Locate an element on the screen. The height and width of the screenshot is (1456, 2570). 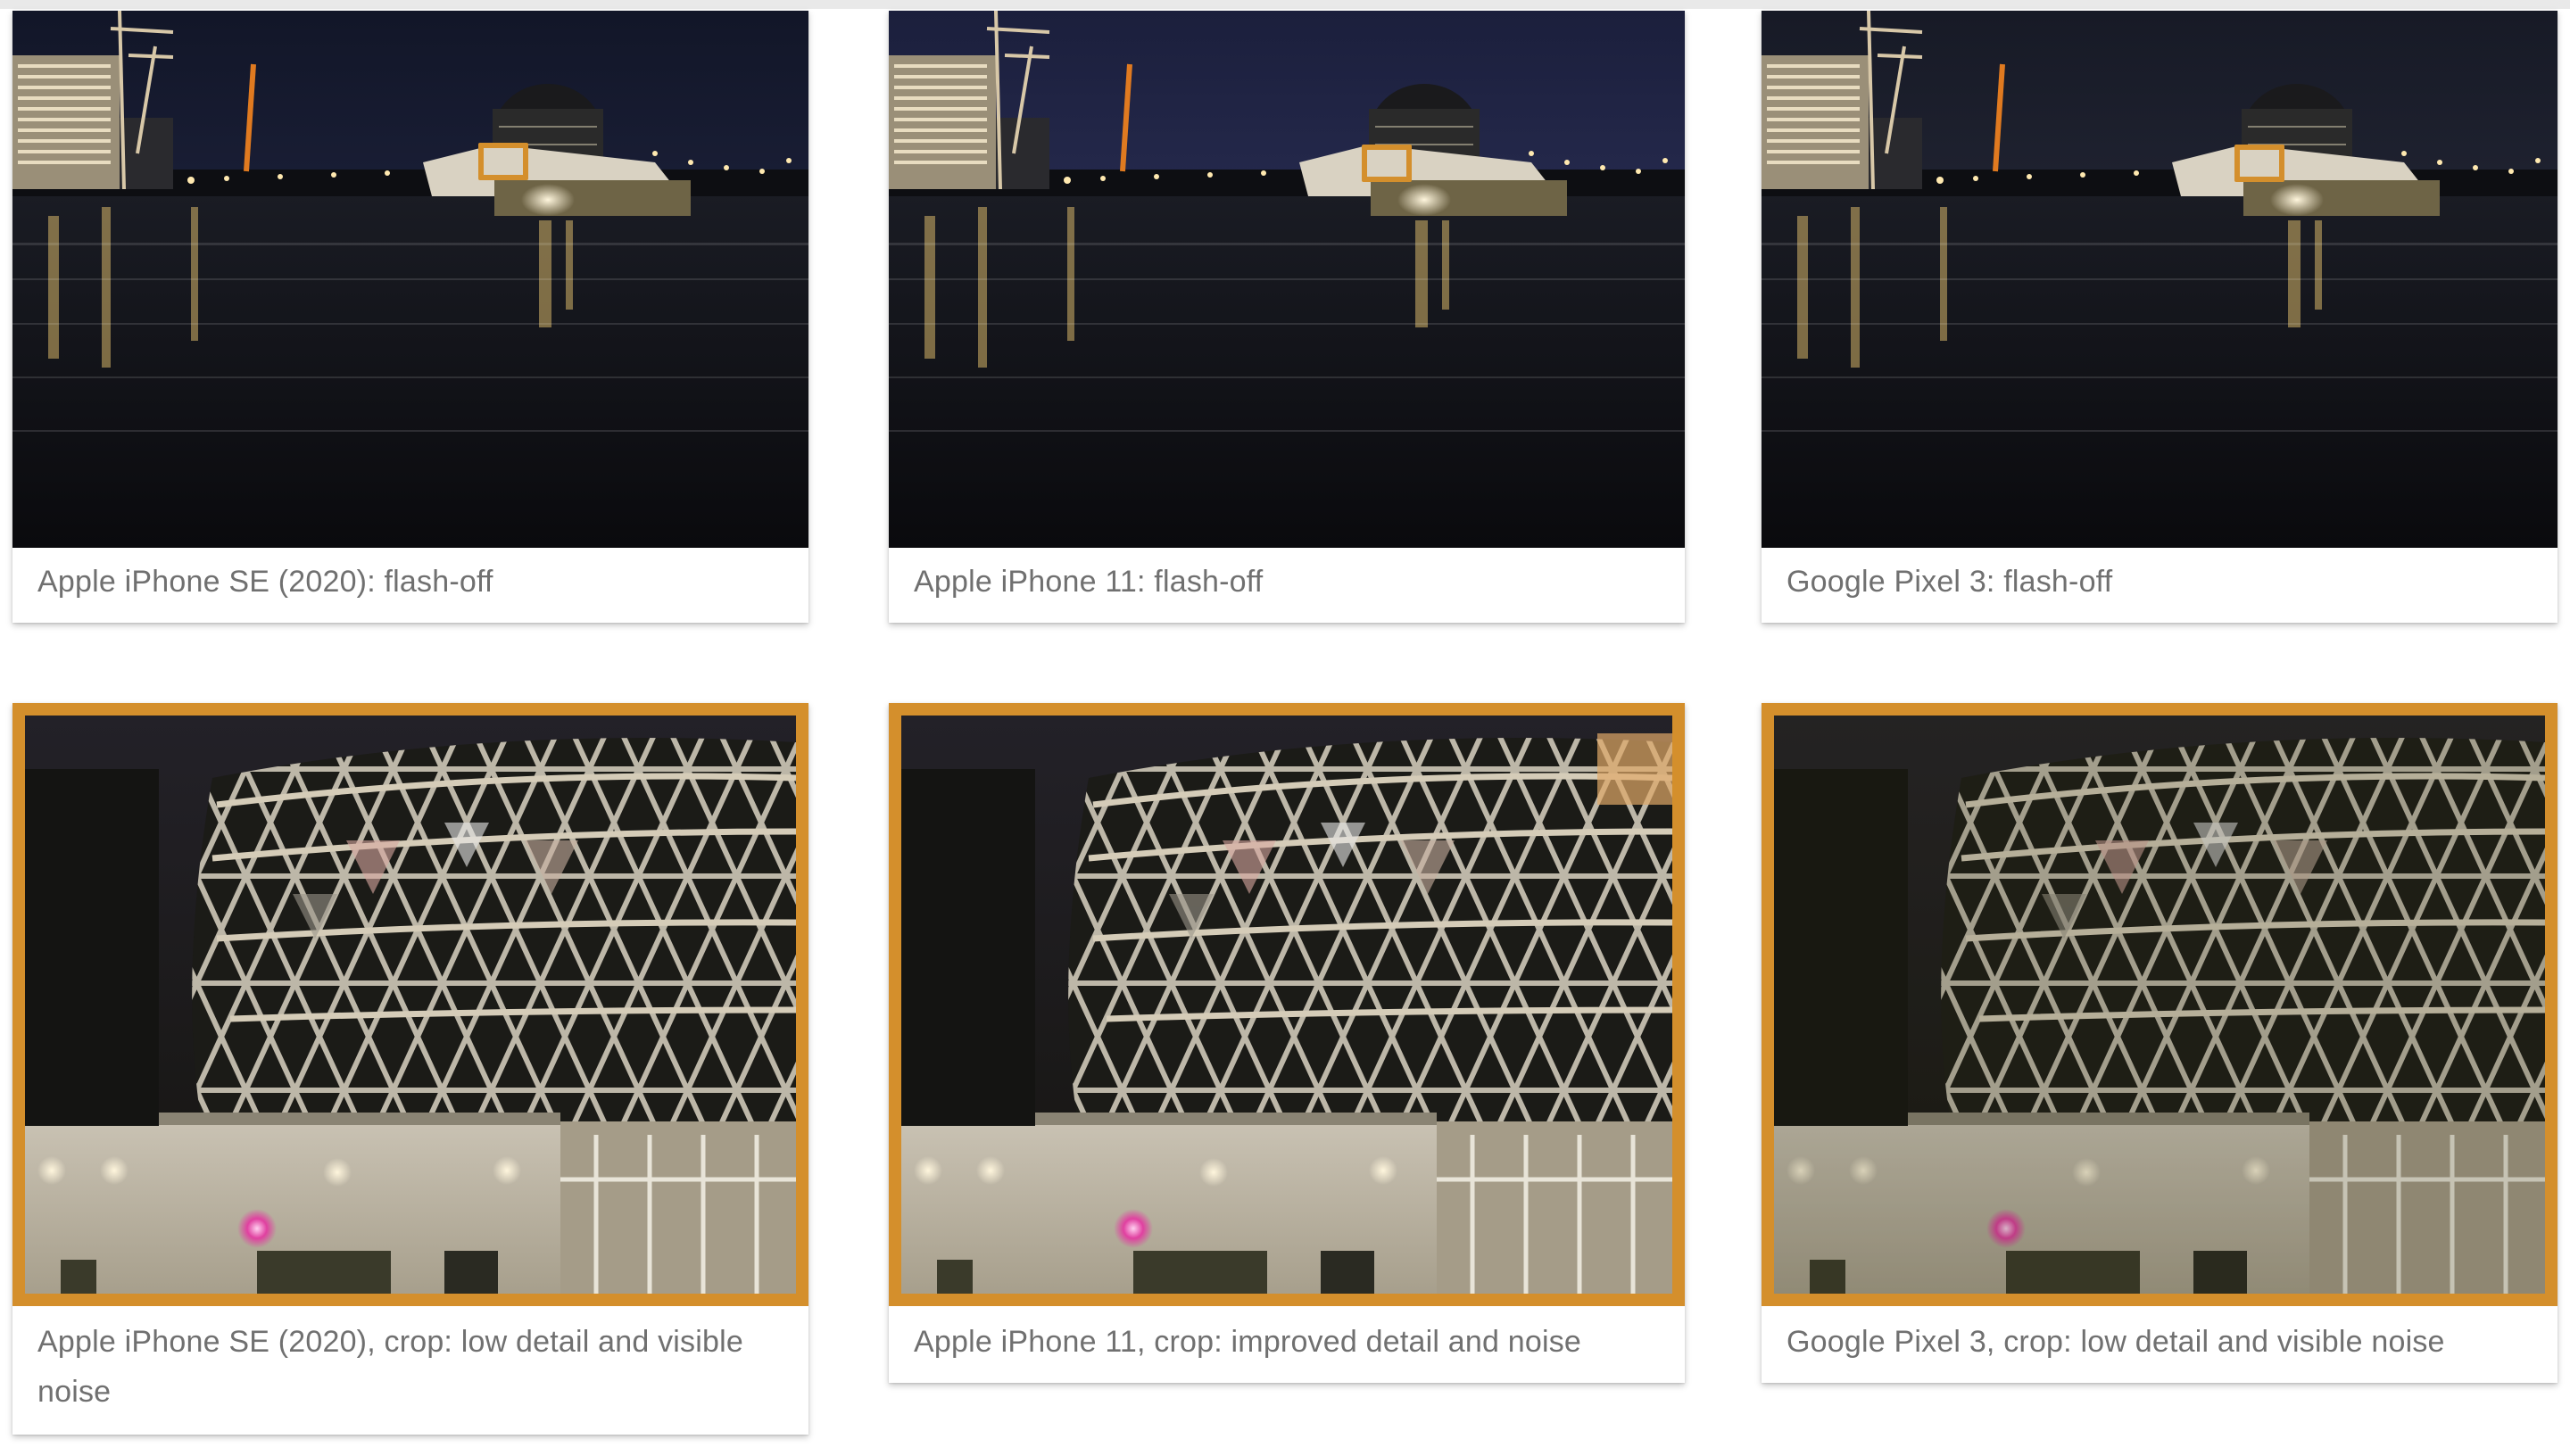
photo-caption: Apple iPhone SE (2020): flash-off is located at coordinates (265, 582).